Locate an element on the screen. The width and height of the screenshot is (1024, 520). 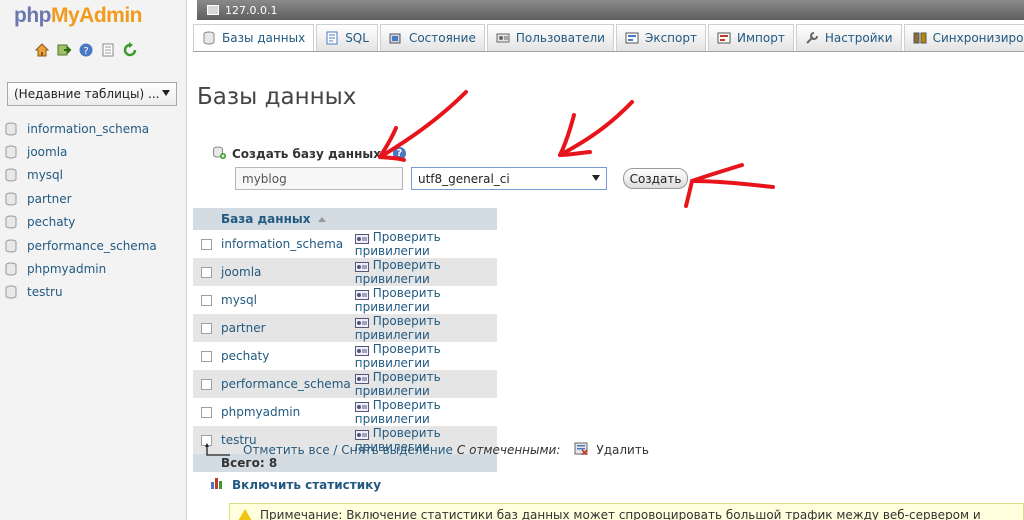
server-host: 127.0.0.1 is located at coordinates (251, 10).